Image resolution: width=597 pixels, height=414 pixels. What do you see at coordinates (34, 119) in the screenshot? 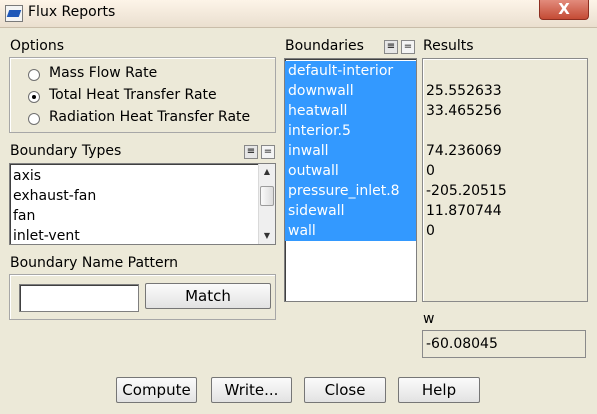
I see `radio-radiation-heat-transfer-rate` at bounding box center [34, 119].